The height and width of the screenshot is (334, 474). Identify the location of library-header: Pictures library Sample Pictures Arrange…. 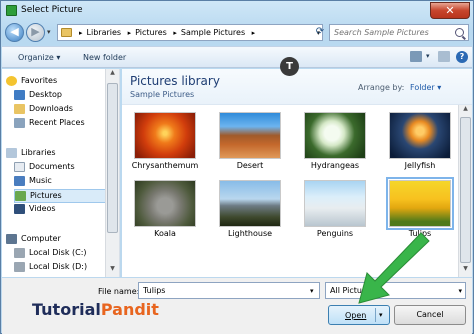
(297, 87).